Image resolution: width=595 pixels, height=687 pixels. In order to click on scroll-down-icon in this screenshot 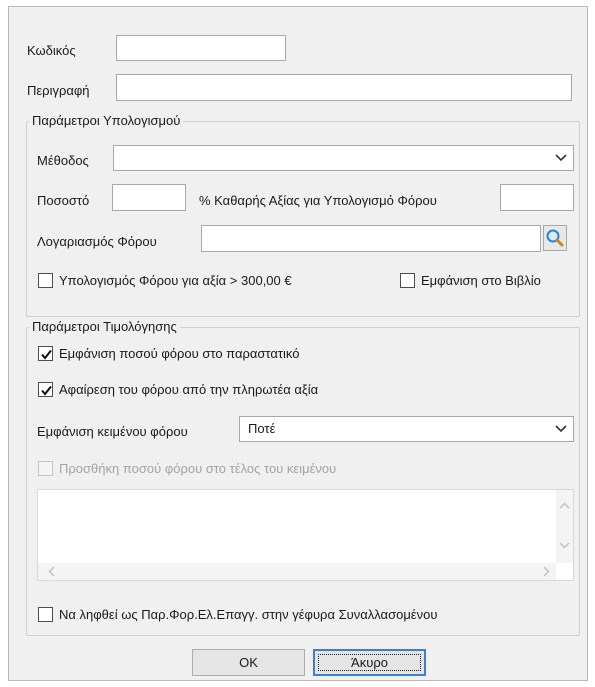, I will do `click(564, 545)`.